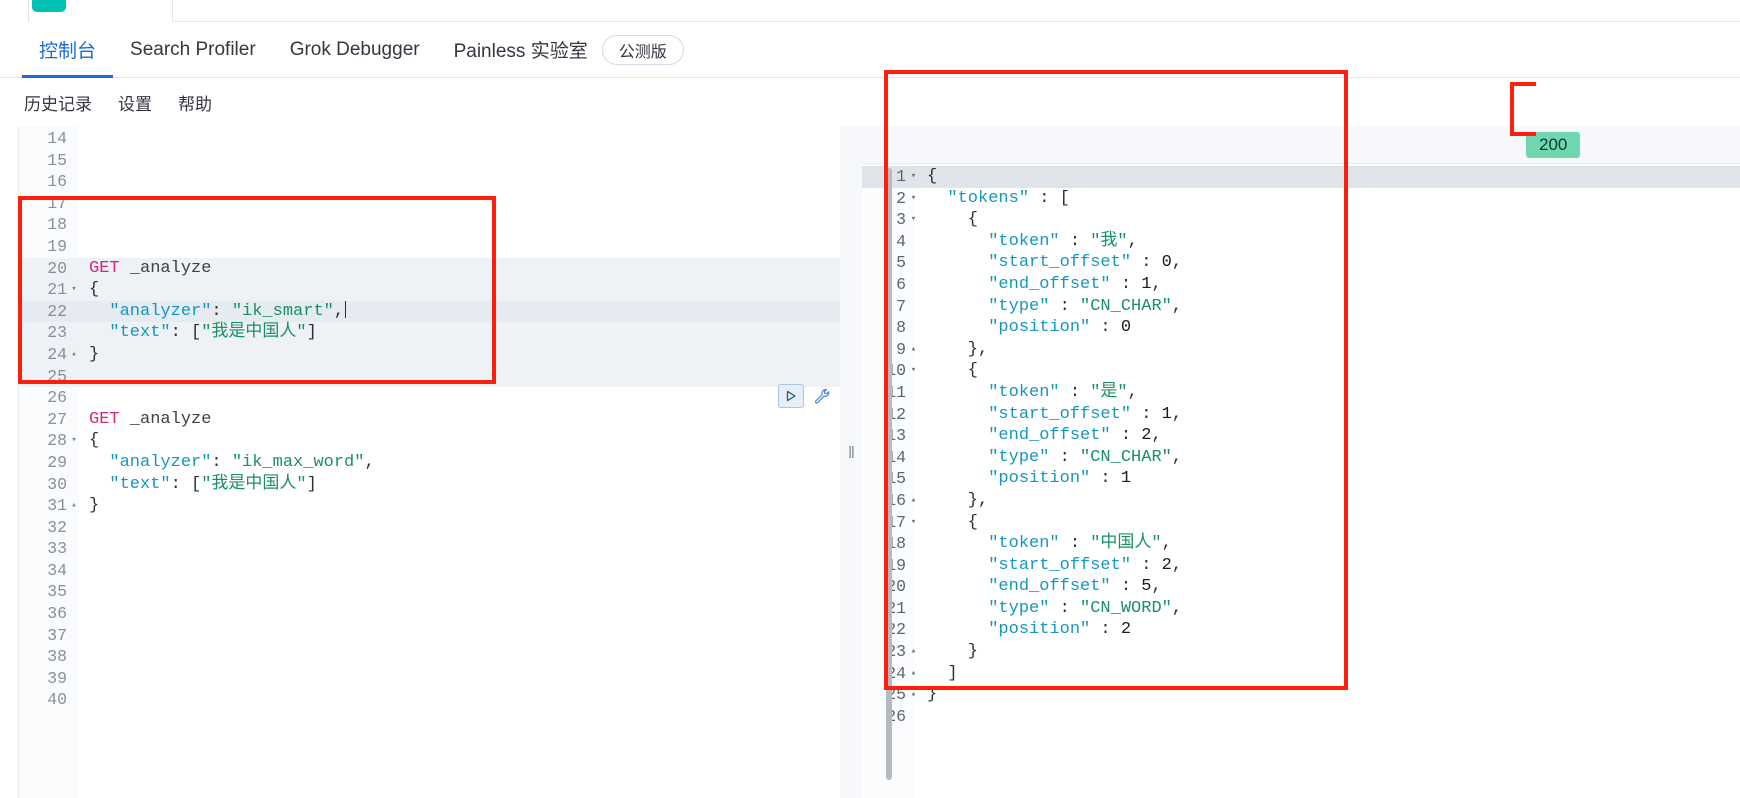  What do you see at coordinates (901, 241) in the screenshot?
I see `line-number: 4` at bounding box center [901, 241].